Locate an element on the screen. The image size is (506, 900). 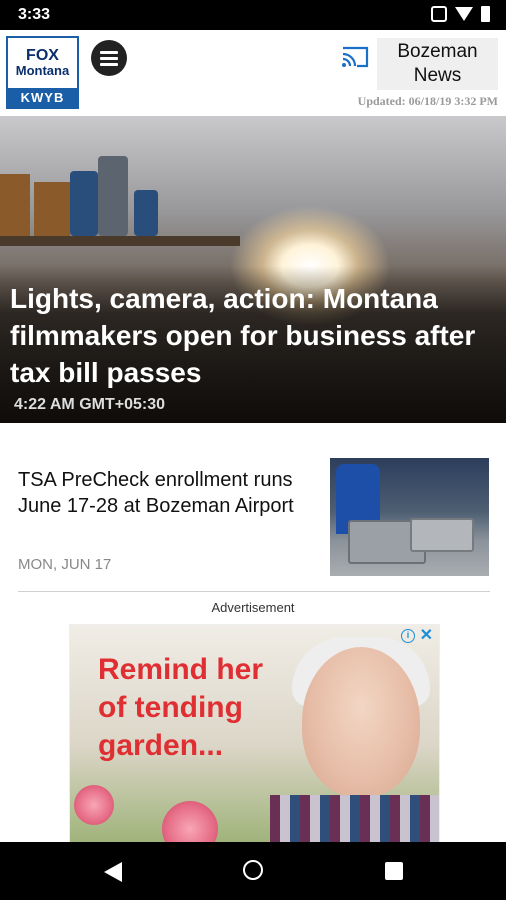
status-bar: 3:33 is located at coordinates (253, 15).